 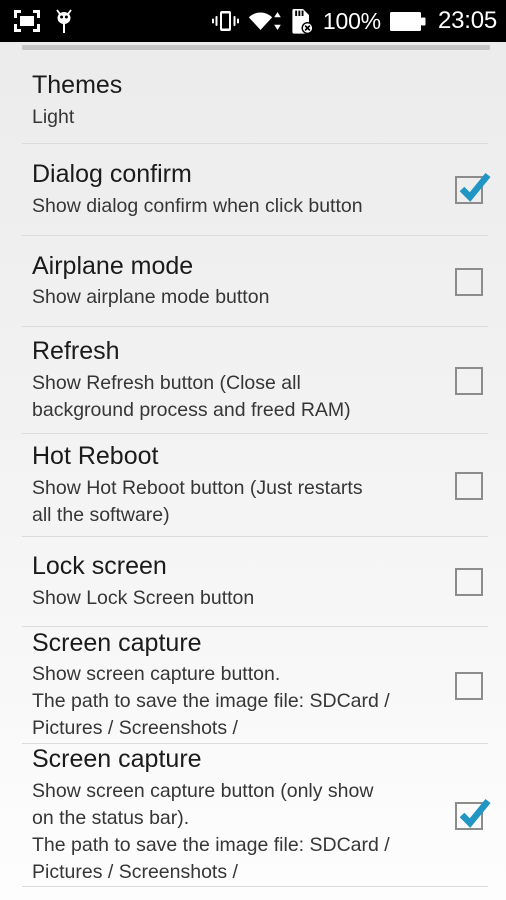 What do you see at coordinates (262, 117) in the screenshot?
I see `preference-summary: Light` at bounding box center [262, 117].